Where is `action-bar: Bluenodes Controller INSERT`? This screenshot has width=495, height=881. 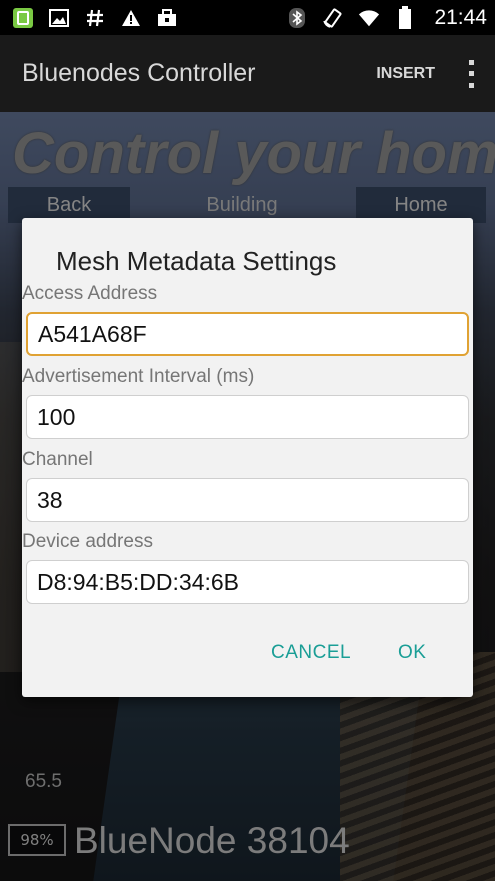 action-bar: Bluenodes Controller INSERT is located at coordinates (247, 73).